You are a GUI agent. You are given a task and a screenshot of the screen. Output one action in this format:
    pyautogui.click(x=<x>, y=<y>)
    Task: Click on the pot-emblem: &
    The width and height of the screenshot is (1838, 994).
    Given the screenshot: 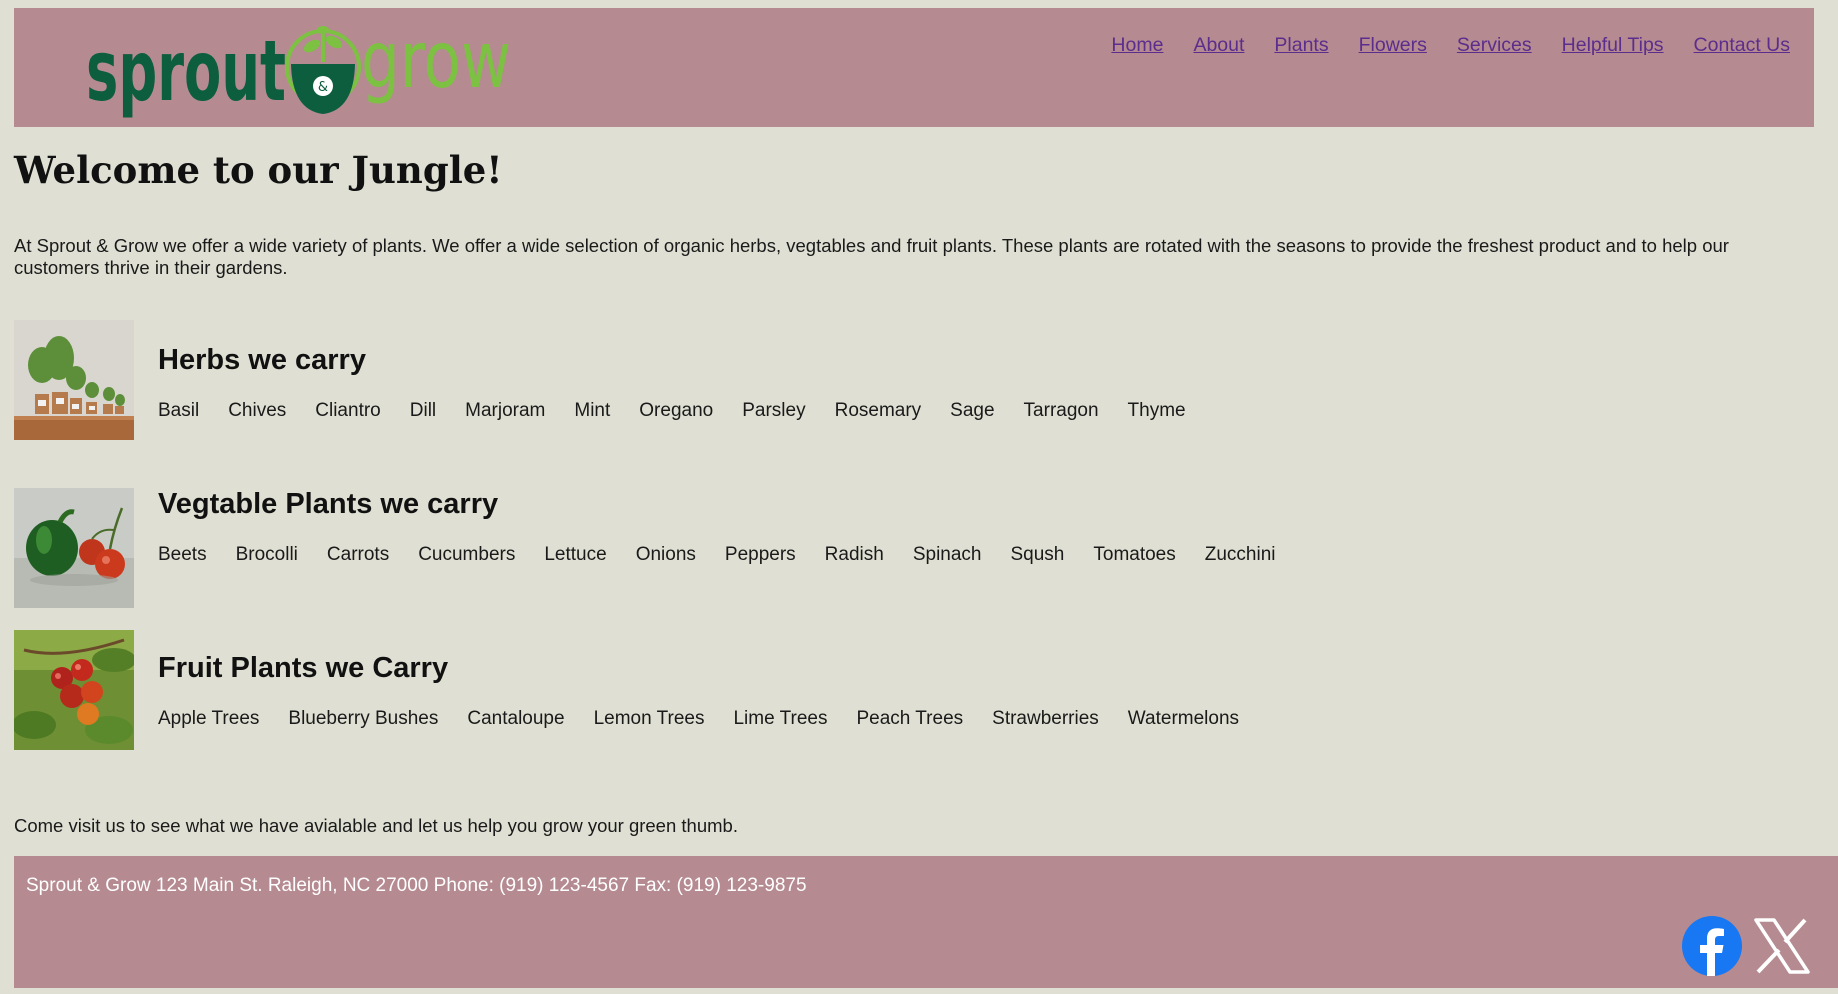 What is the action you would take?
    pyautogui.click(x=323, y=70)
    